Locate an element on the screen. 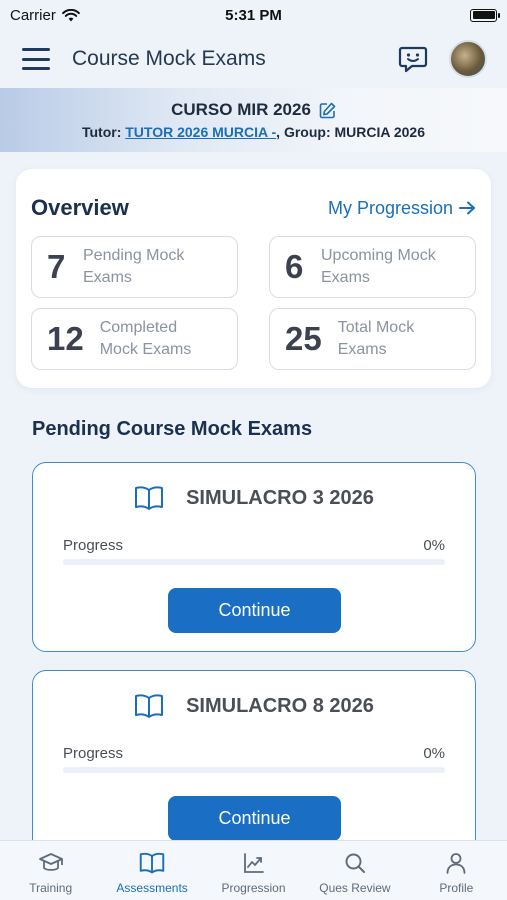 This screenshot has height=900, width=507. exam-header: SIMULACRO 3 2026 is located at coordinates (254, 498).